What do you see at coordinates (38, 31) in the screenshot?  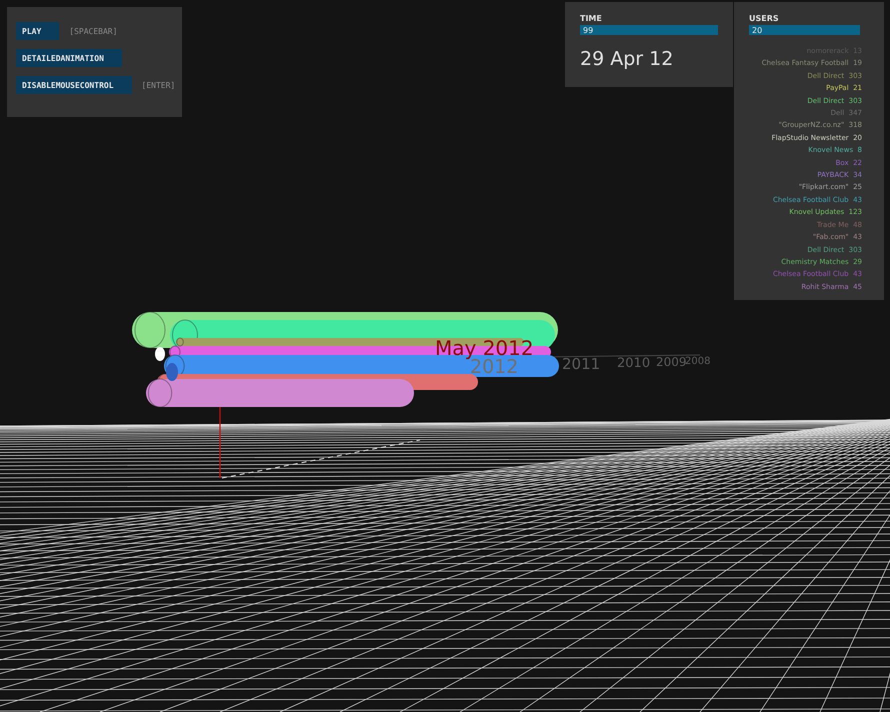 I see `toggle-button: PLAY` at bounding box center [38, 31].